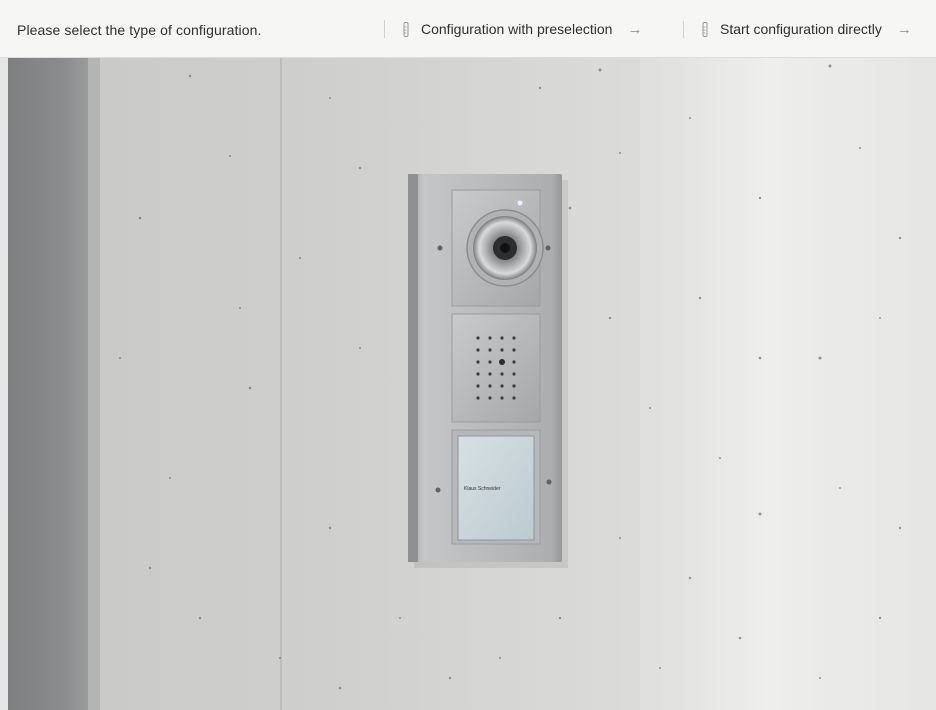 The width and height of the screenshot is (936, 710). What do you see at coordinates (801, 29) in the screenshot?
I see `start-configuration-directly-label: Start configuration directly` at bounding box center [801, 29].